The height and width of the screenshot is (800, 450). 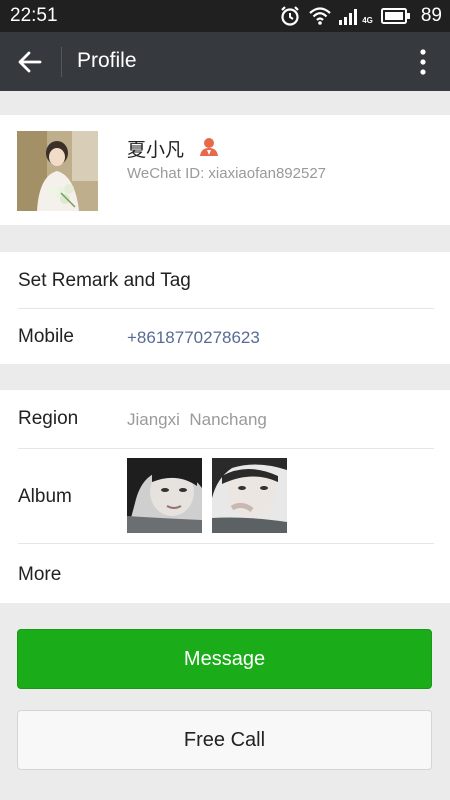 I want to click on page-title: Profile, so click(x=107, y=60).